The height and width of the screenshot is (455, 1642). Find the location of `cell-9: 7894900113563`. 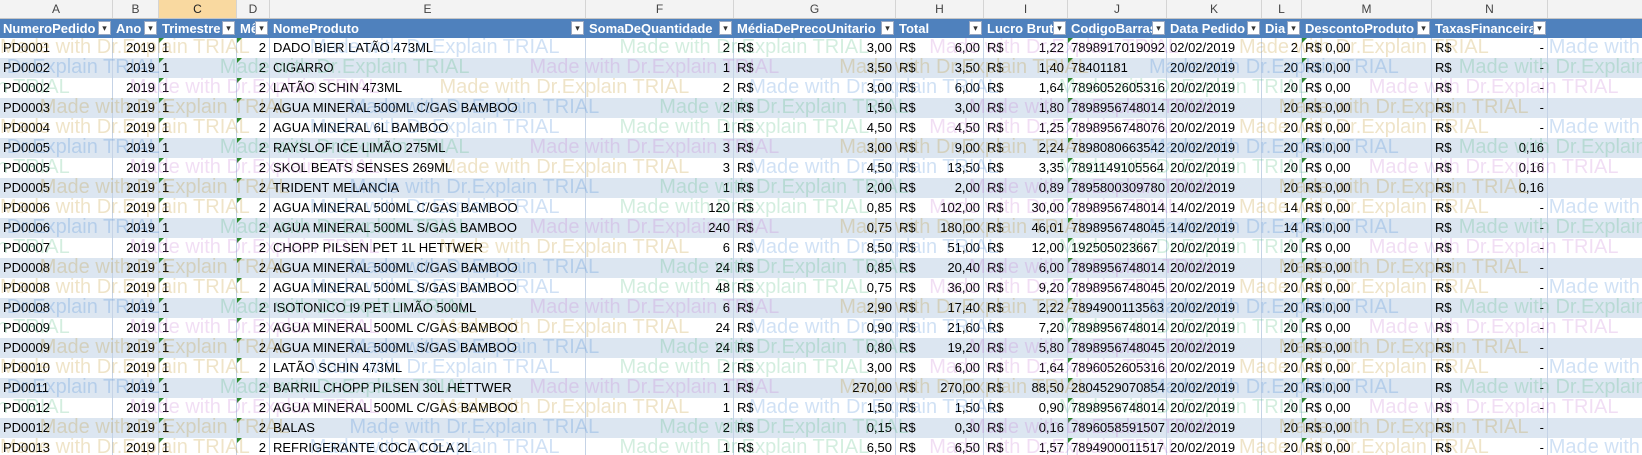

cell-9: 7894900113563 is located at coordinates (1117, 308).